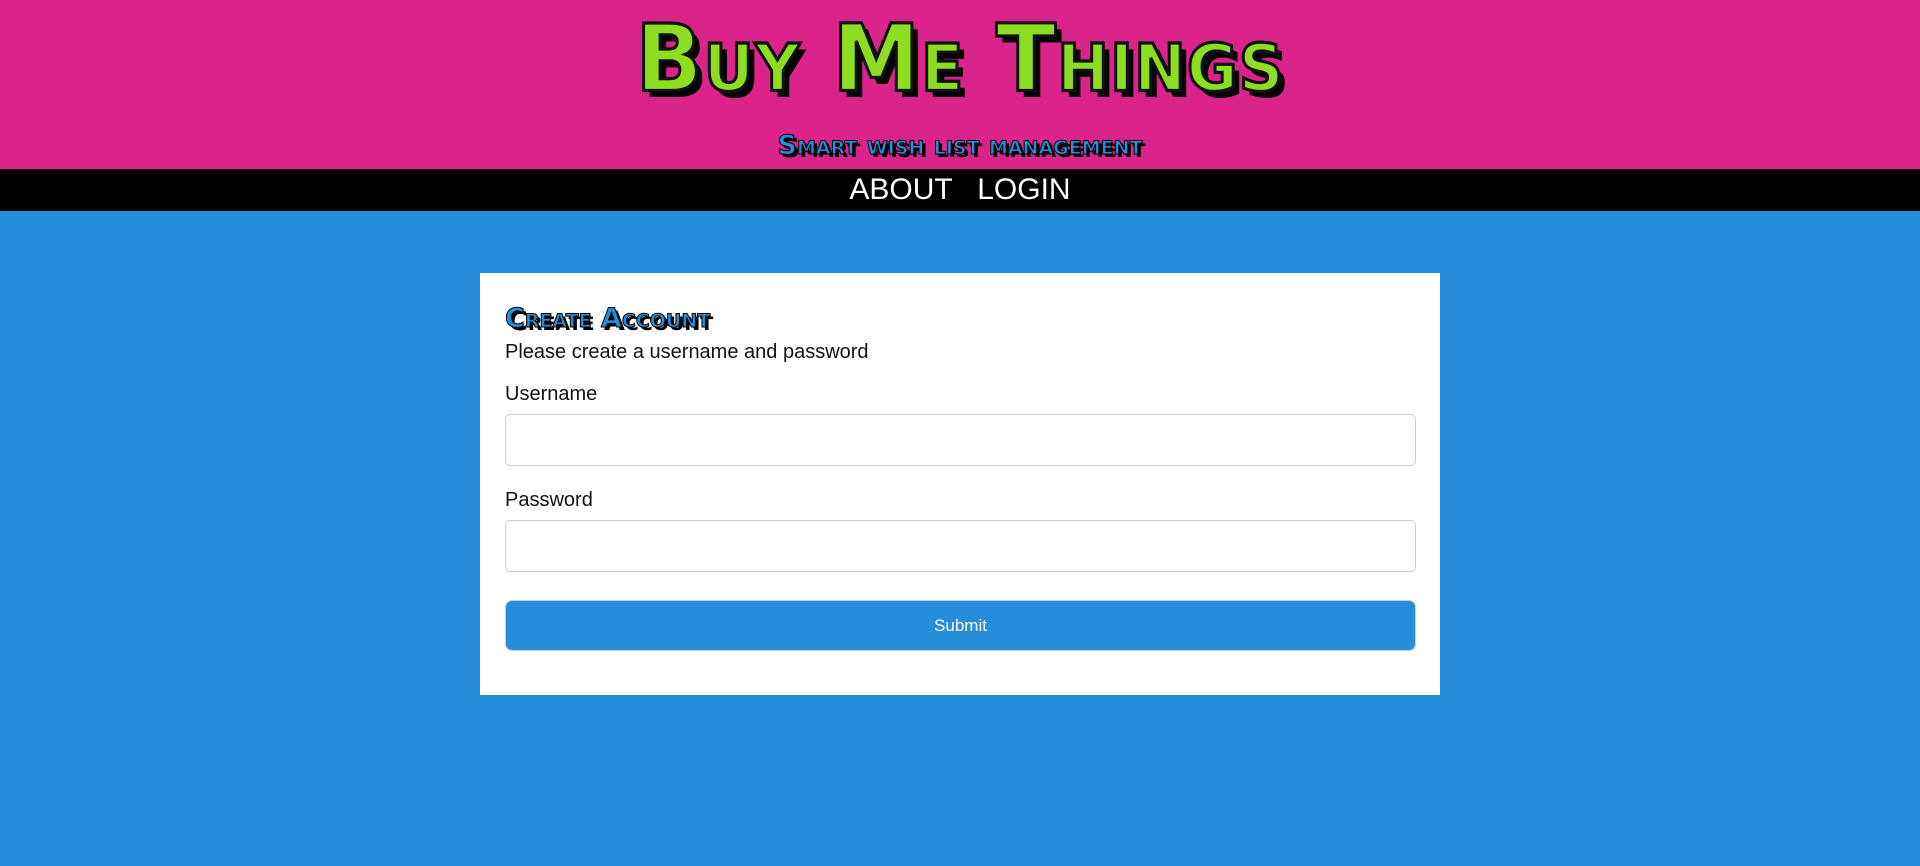 The image size is (1920, 866). Describe the element at coordinates (960, 190) in the screenshot. I see `navbar: ABOUT LOGIN` at that location.